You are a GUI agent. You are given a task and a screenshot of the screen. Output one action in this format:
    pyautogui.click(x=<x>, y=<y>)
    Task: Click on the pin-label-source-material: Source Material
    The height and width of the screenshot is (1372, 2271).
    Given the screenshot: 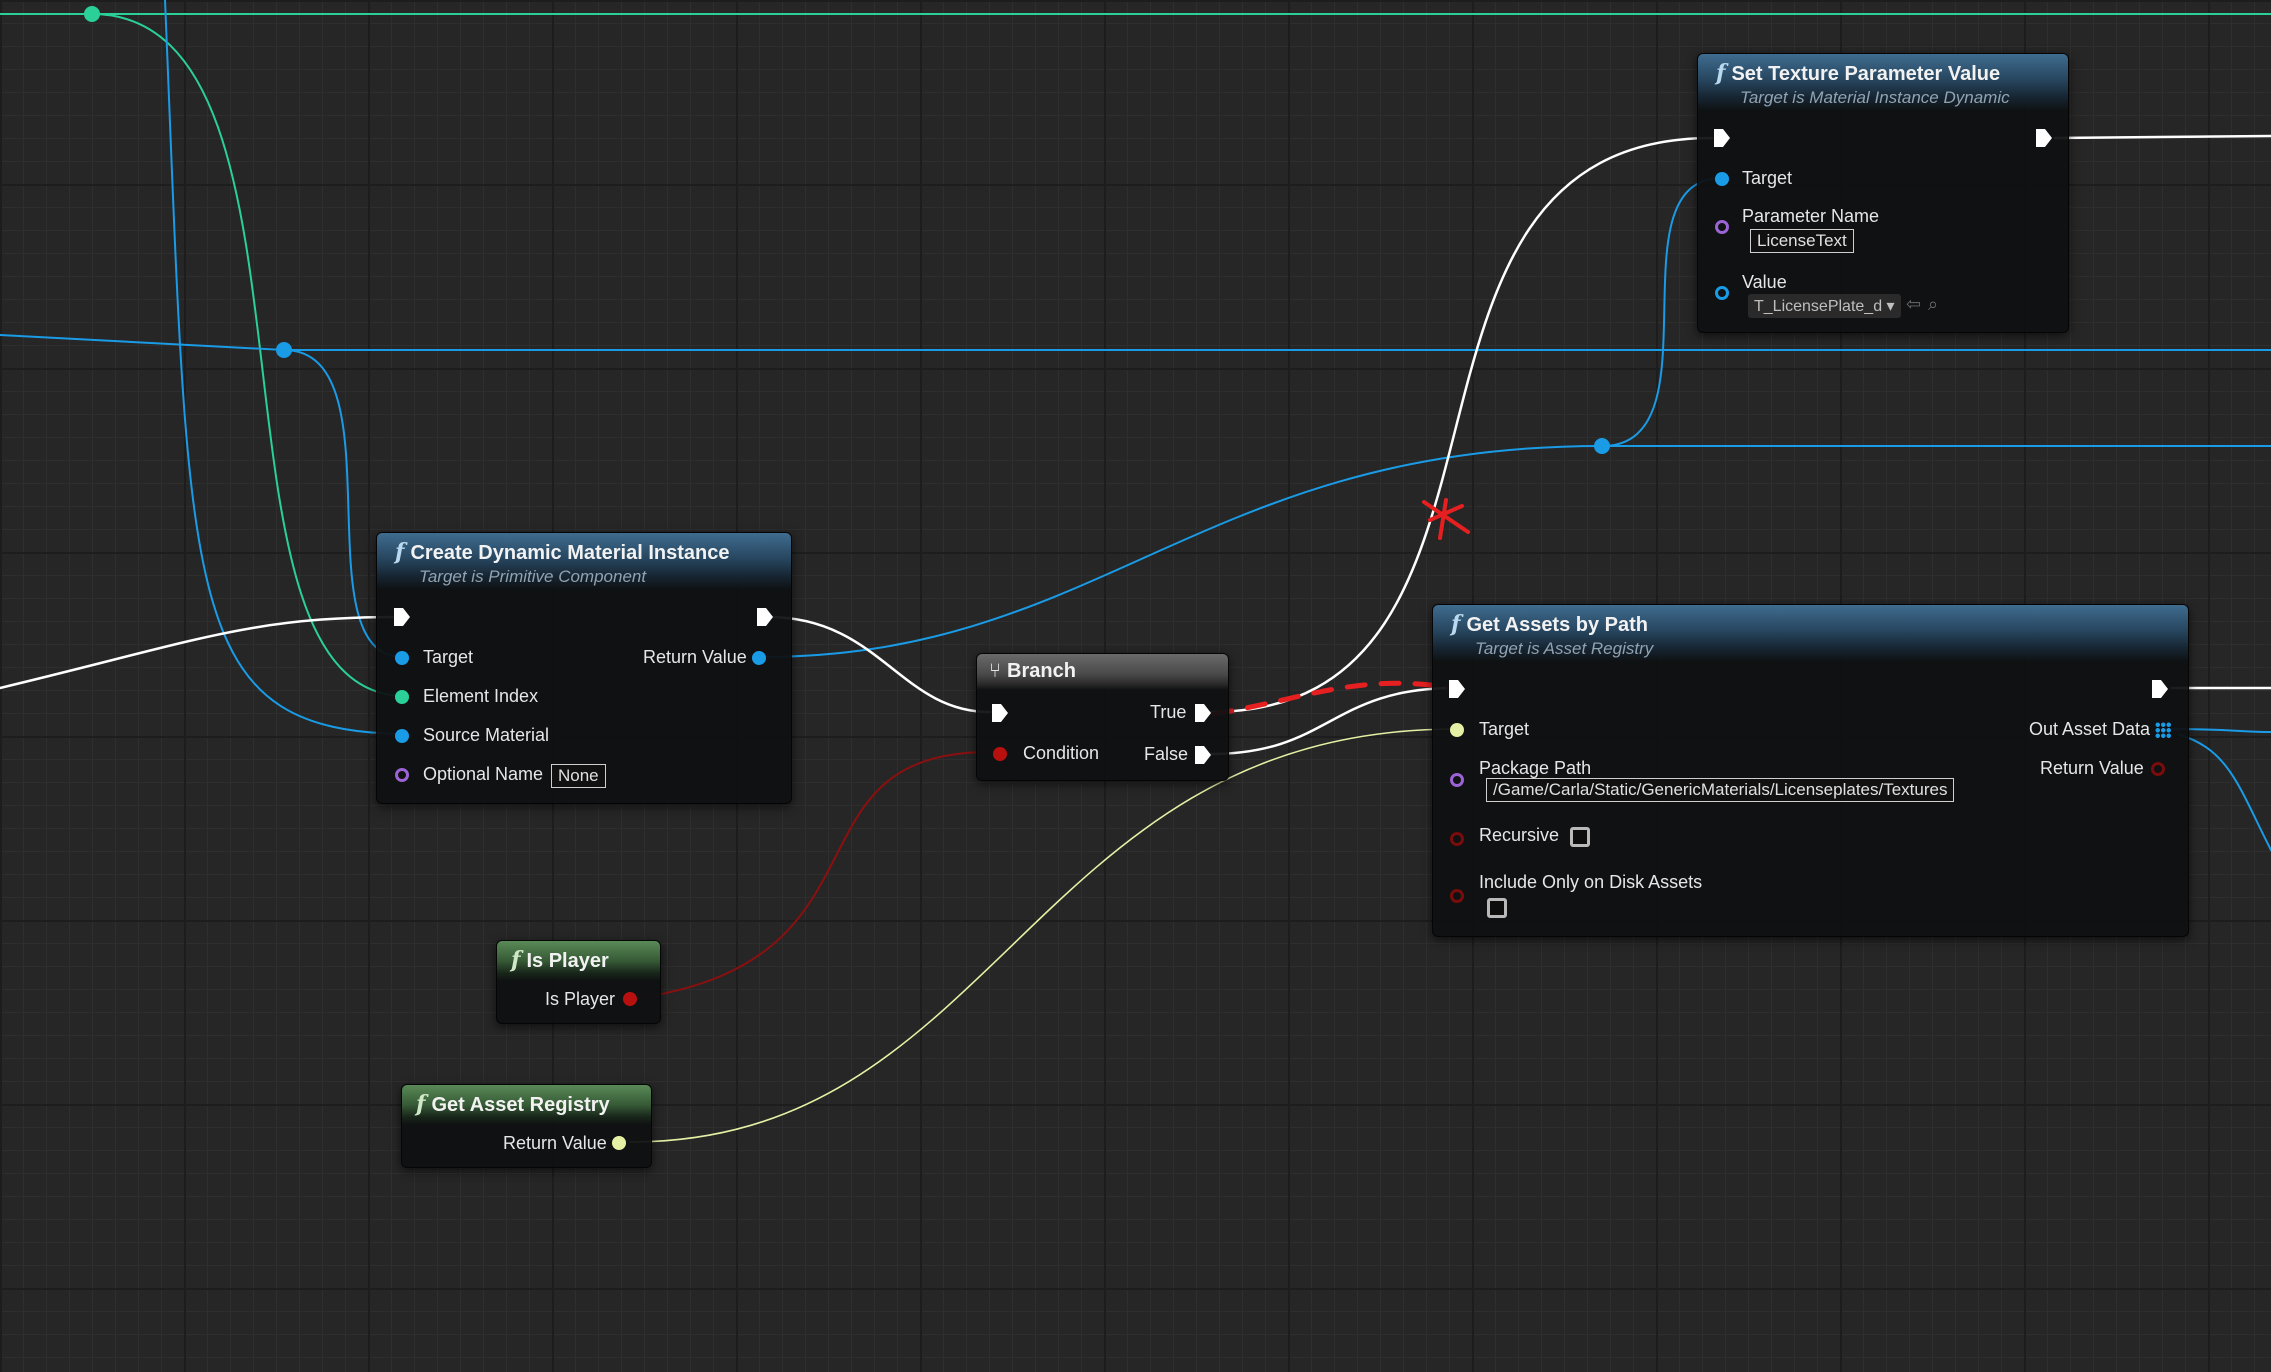 What is the action you would take?
    pyautogui.click(x=486, y=735)
    